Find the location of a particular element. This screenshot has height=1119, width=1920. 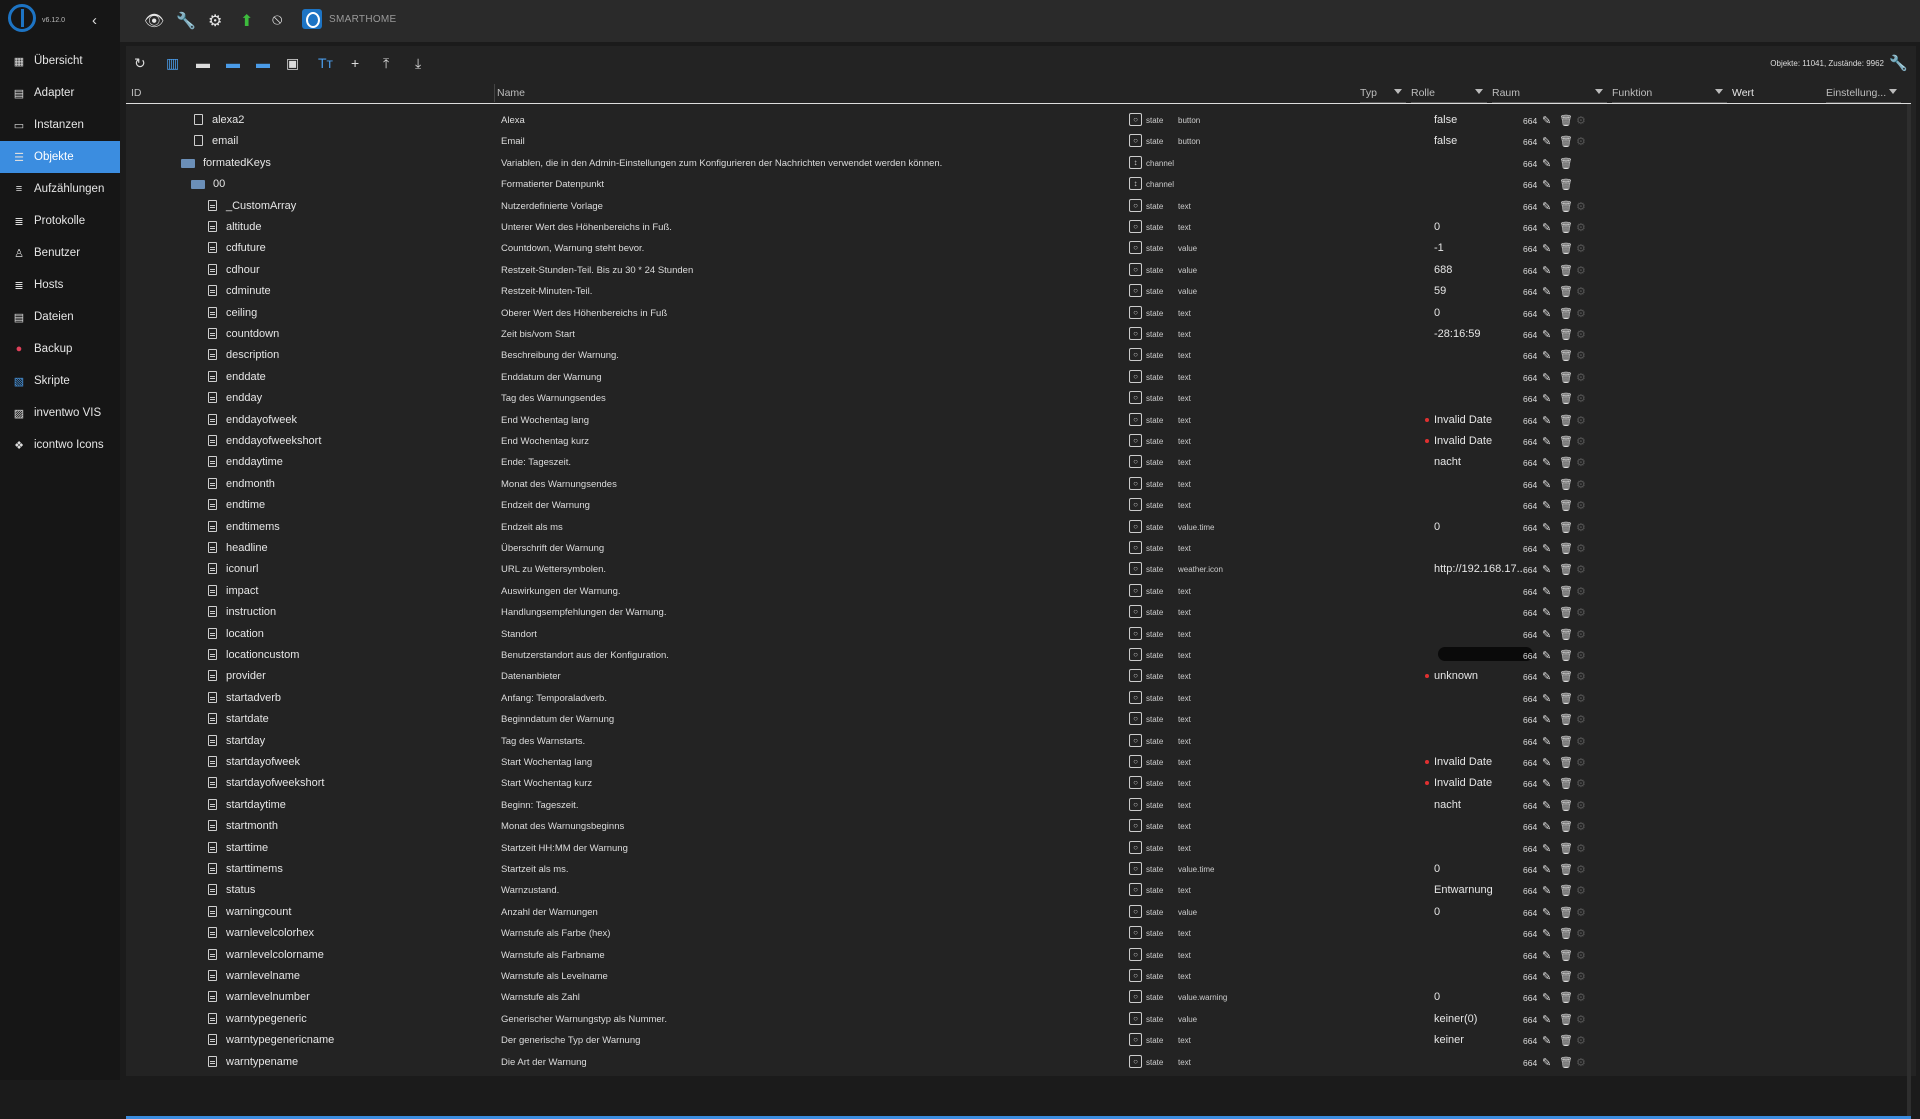

row-value: Entwarnung is located at coordinates (1463, 890).